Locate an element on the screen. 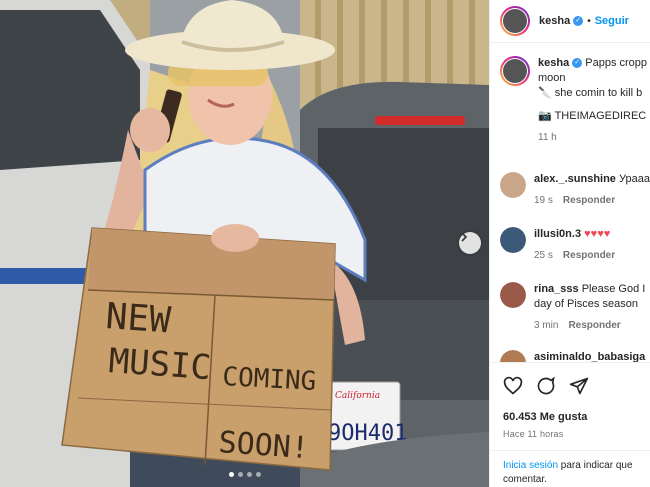 This screenshot has height=487, width=650. caption-text-1: Papps cropp is located at coordinates (616, 63).